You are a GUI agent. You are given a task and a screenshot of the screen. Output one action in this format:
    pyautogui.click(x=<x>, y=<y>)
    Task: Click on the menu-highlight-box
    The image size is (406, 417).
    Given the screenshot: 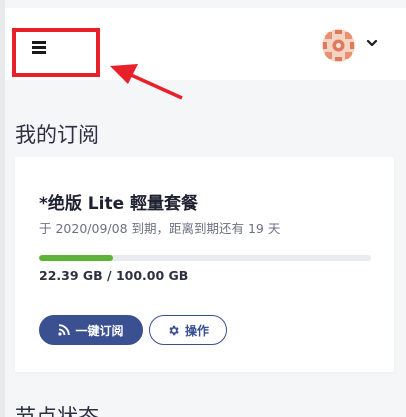 What is the action you would take?
    pyautogui.click(x=56, y=52)
    